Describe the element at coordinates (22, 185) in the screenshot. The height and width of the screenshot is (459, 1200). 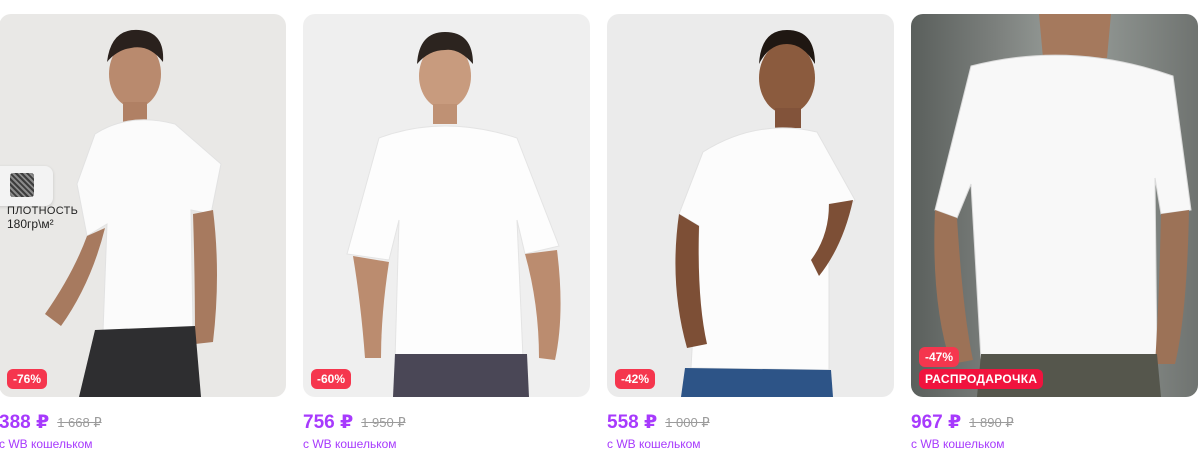
I see `fabric-texture-icon` at that location.